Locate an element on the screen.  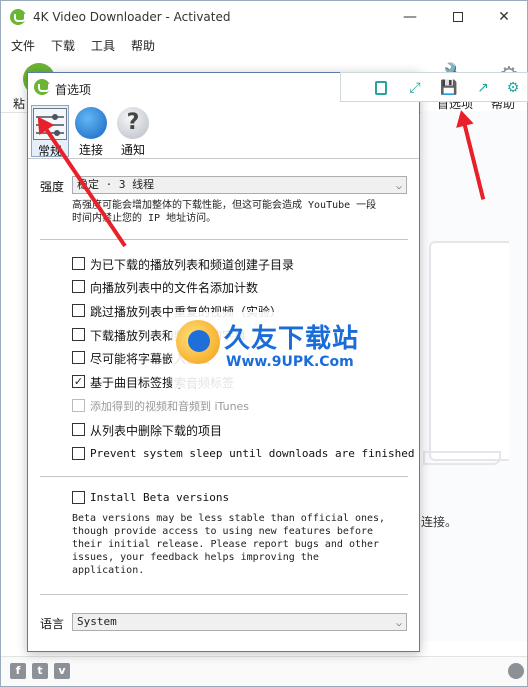
intensity-description-line1: 高强度可能会增加整体的下载性能，但这可能会造成 YouTube 一段 is located at coordinates (224, 205).